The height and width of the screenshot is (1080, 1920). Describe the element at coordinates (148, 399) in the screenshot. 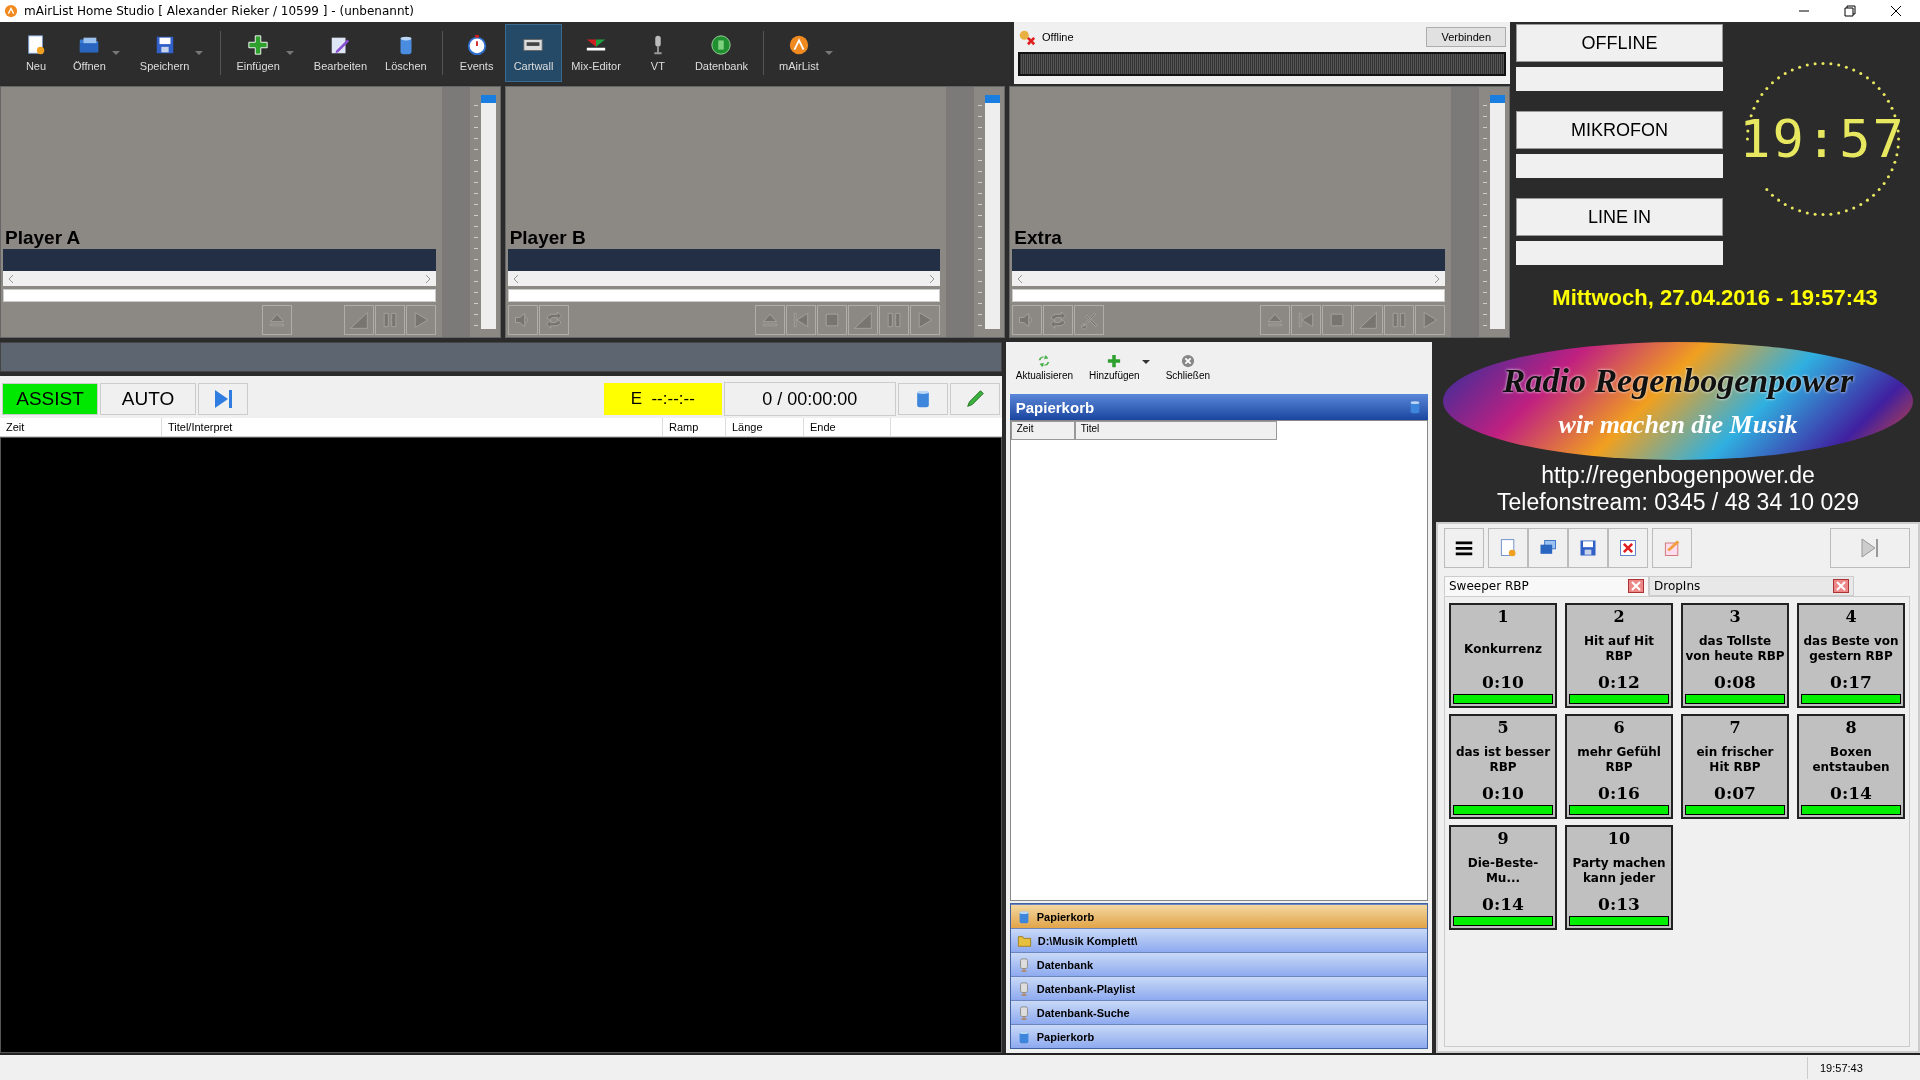

I see `mode-button: AUTO` at that location.